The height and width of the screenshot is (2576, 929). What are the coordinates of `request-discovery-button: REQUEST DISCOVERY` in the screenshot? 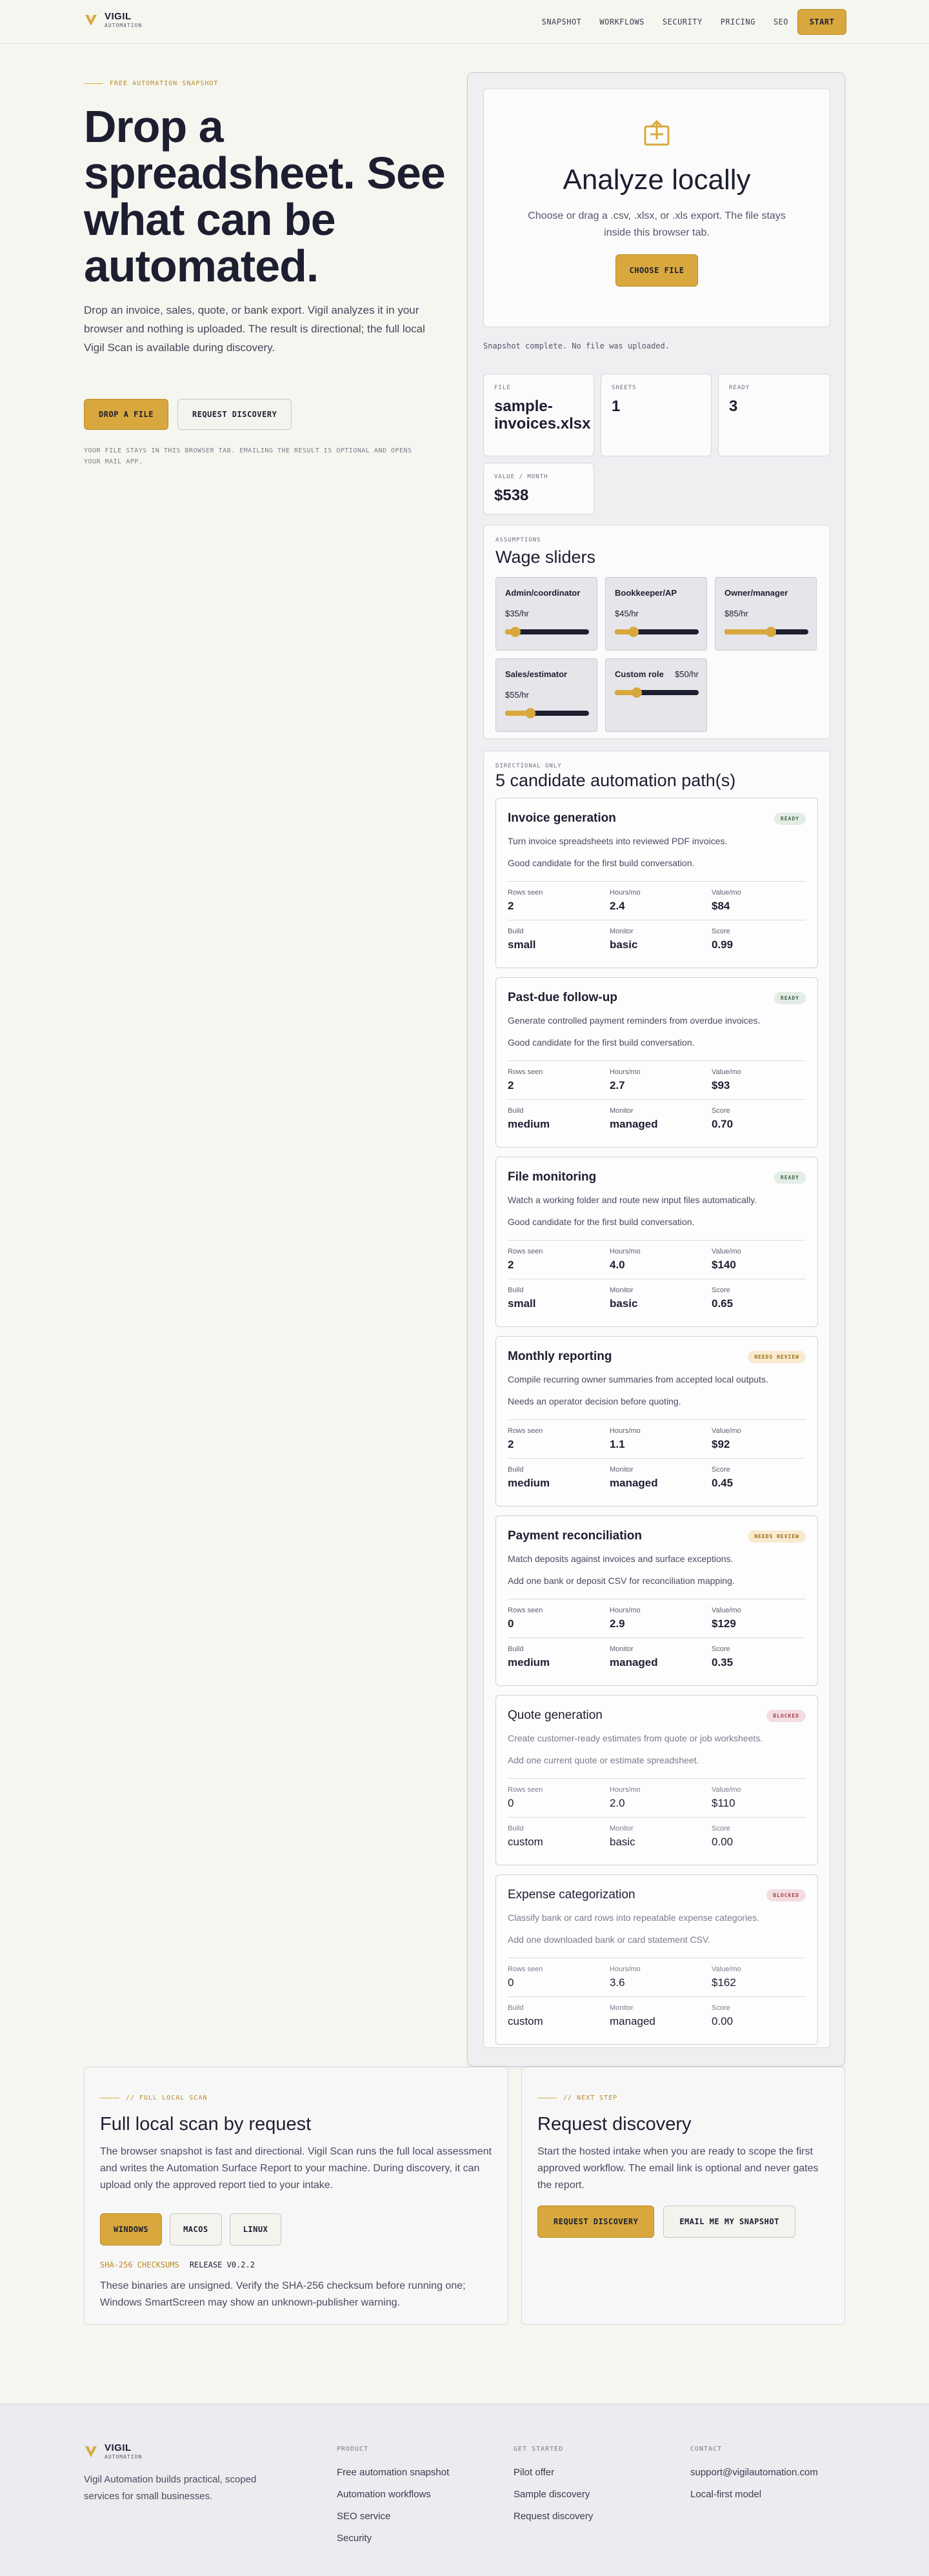 It's located at (234, 414).